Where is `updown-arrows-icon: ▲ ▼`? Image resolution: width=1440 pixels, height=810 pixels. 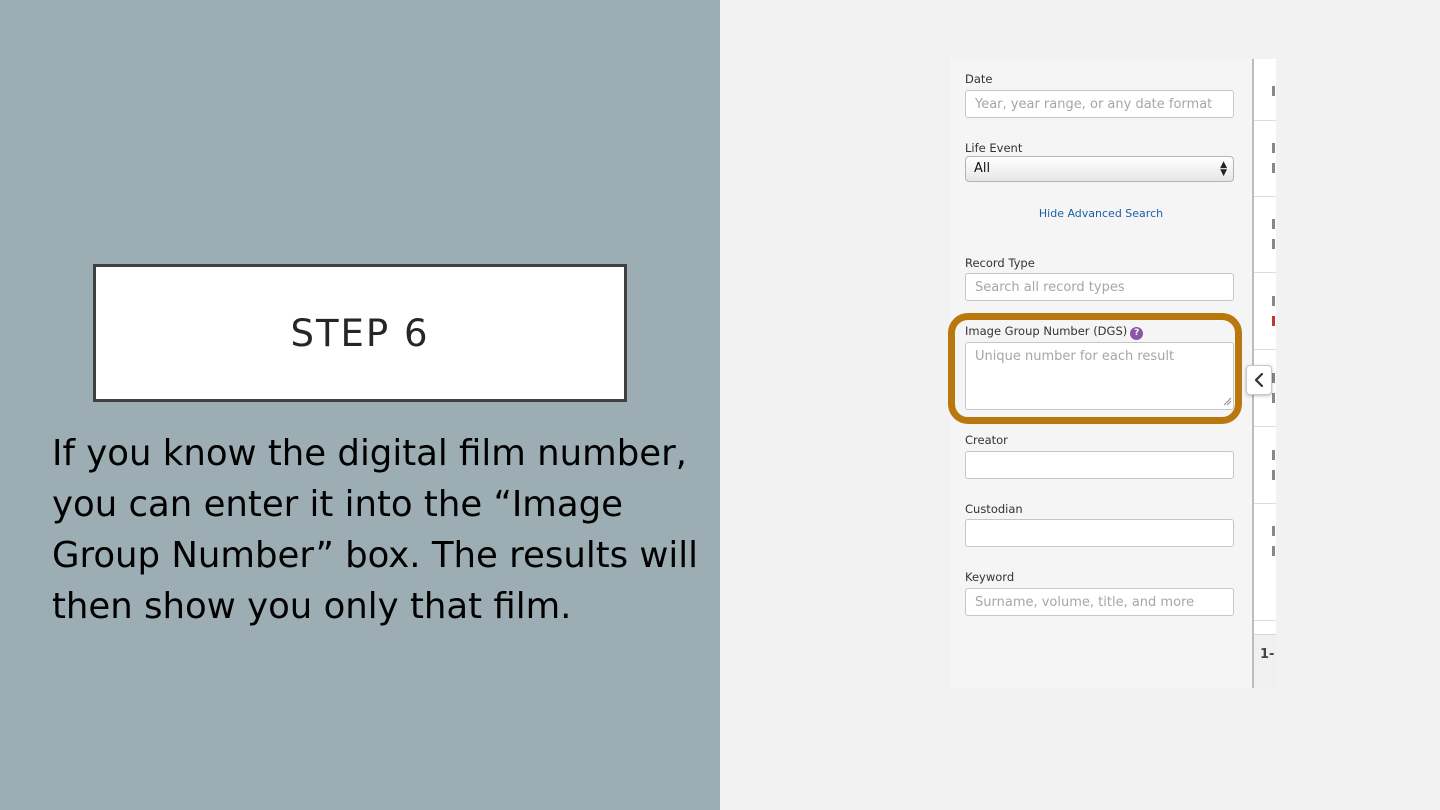 updown-arrows-icon: ▲ ▼ is located at coordinates (1223, 169).